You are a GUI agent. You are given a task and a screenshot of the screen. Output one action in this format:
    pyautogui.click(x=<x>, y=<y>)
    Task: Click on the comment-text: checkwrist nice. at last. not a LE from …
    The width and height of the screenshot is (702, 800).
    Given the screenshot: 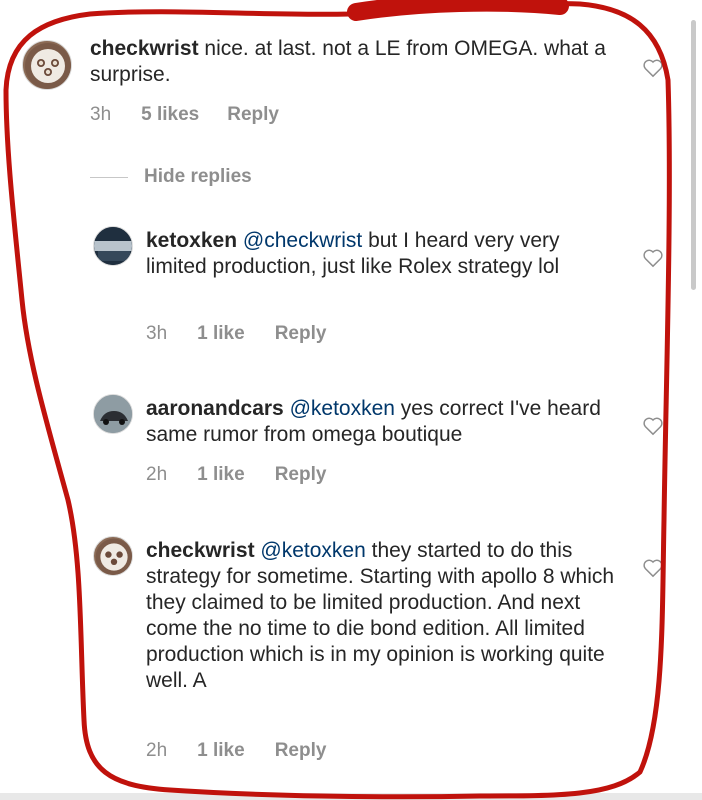 What is the action you would take?
    pyautogui.click(x=360, y=62)
    